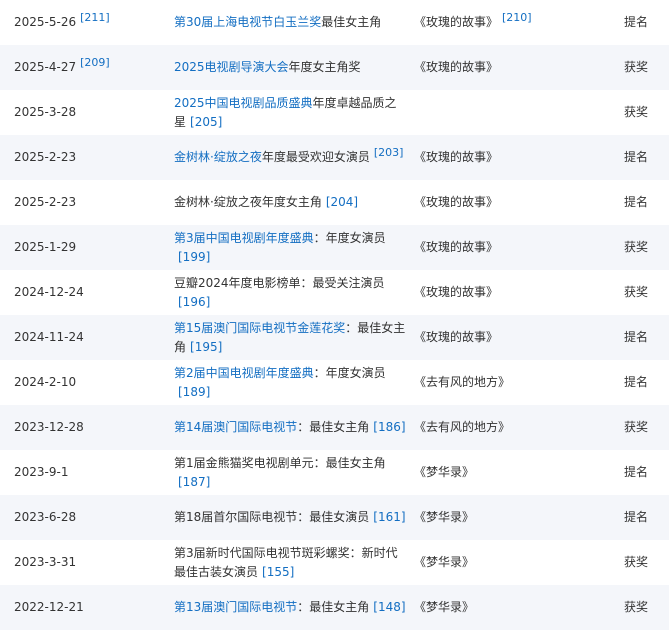 The image size is (669, 630). Describe the element at coordinates (259, 328) in the screenshot. I see `event-link: 第15届澳门国际电视节金莲花奖` at that location.